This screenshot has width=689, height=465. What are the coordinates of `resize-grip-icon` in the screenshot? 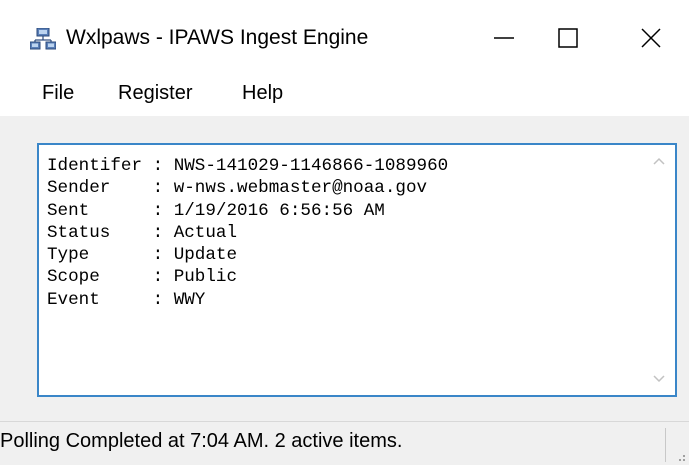 It's located at (680, 456).